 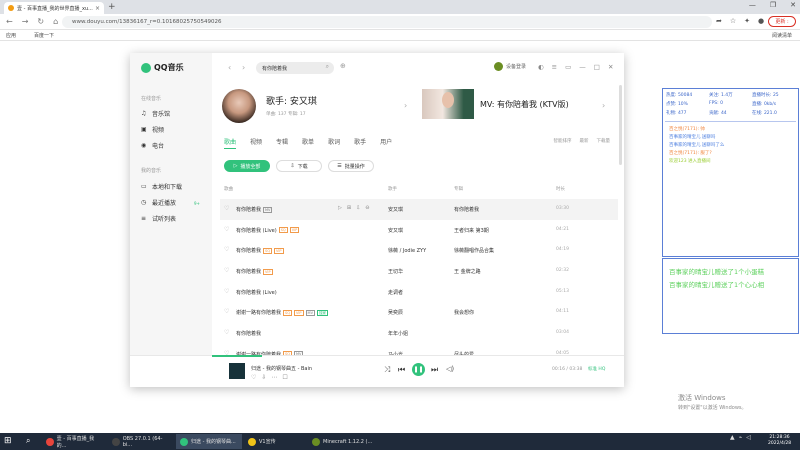 What do you see at coordinates (25, 21) in the screenshot?
I see `forward-icon: →` at bounding box center [25, 21].